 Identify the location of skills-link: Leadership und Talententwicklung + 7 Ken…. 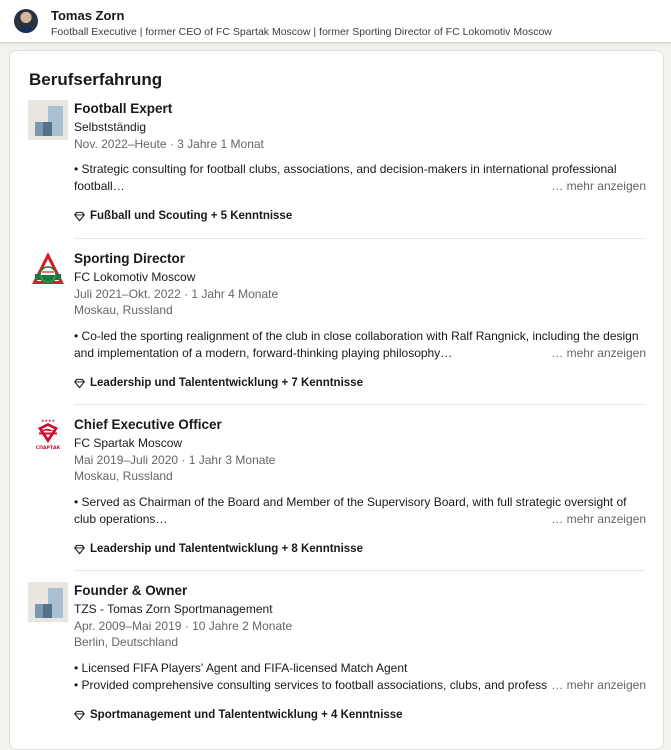
(218, 383).